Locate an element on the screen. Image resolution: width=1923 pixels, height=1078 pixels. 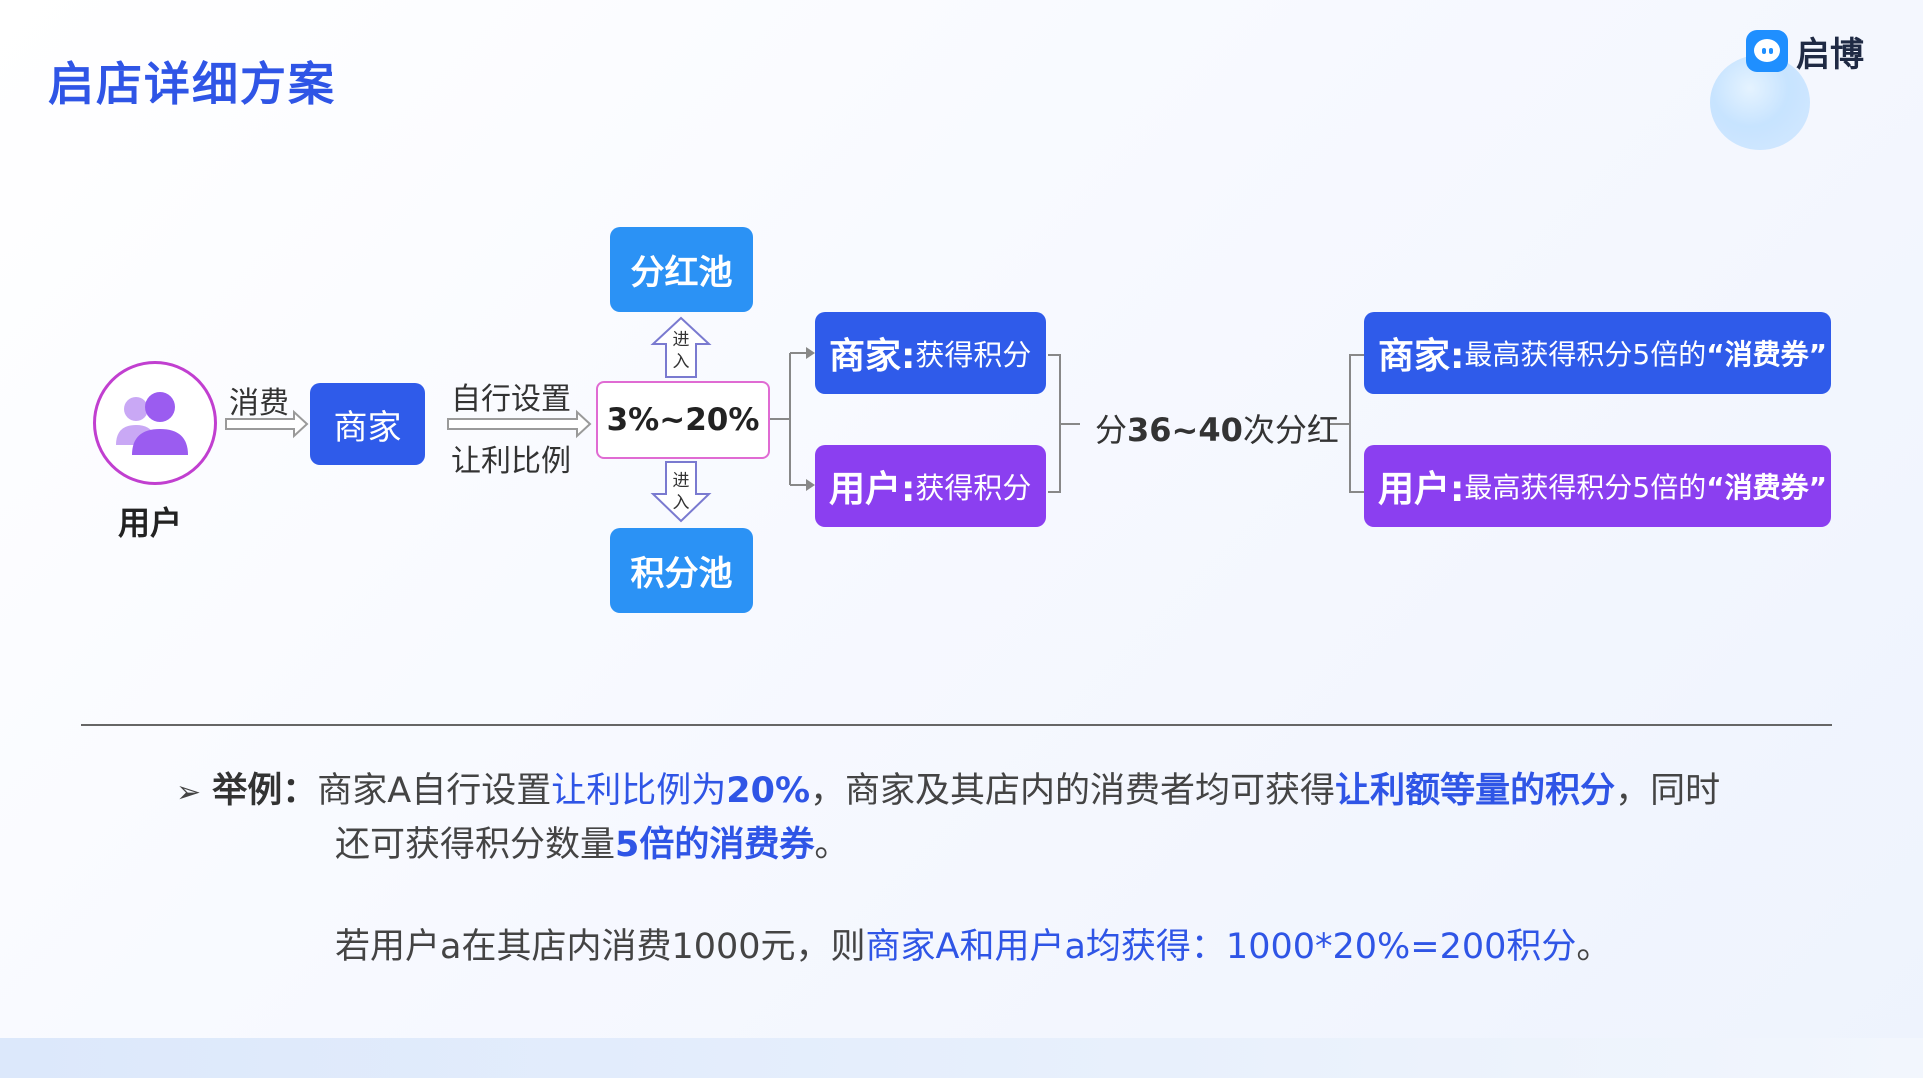
enter-up-label-2: 入 is located at coordinates (681, 362).